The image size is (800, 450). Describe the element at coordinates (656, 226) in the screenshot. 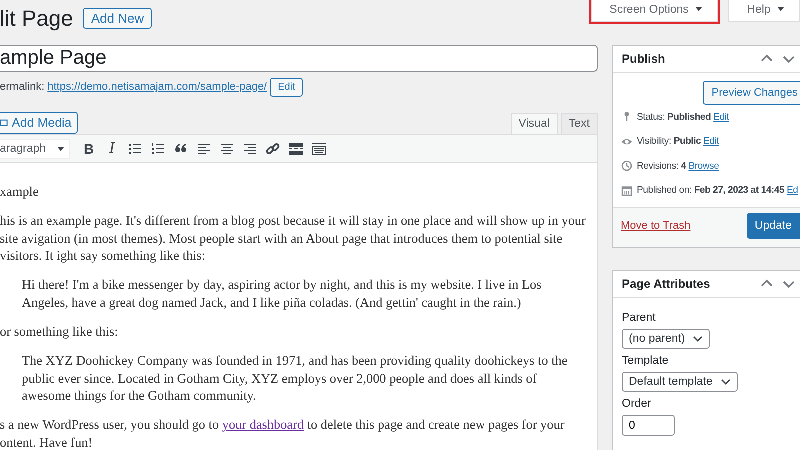

I see `move-to-trash-link: Move to Trash` at that location.